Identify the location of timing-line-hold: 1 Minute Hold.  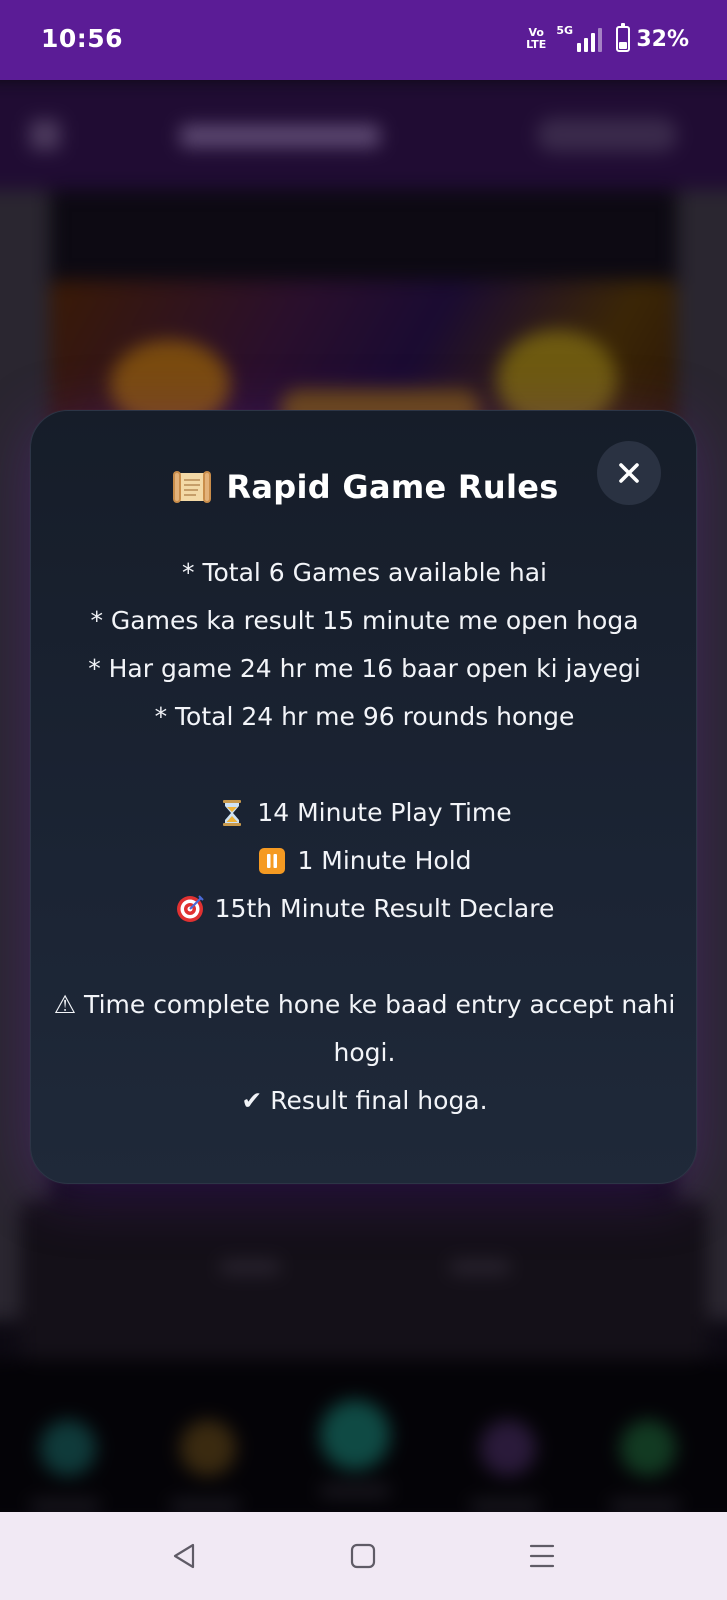
(364, 861).